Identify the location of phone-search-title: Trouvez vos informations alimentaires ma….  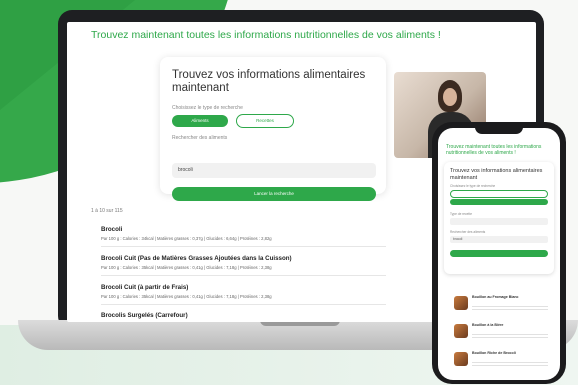
(496, 174).